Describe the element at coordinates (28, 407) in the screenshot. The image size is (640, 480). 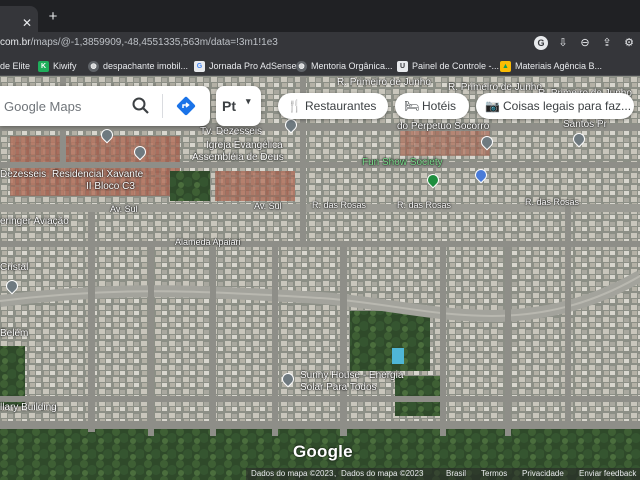
I see `map-label-building: llary Building` at that location.